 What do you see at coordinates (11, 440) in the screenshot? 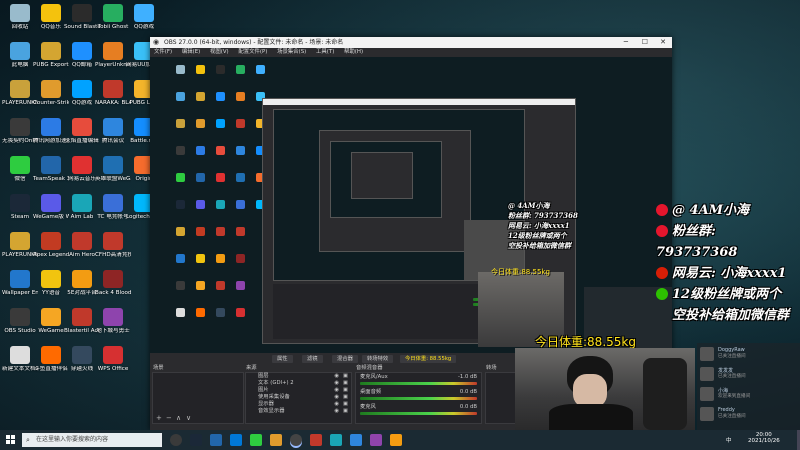
I see `windows-start-icon` at bounding box center [11, 440].